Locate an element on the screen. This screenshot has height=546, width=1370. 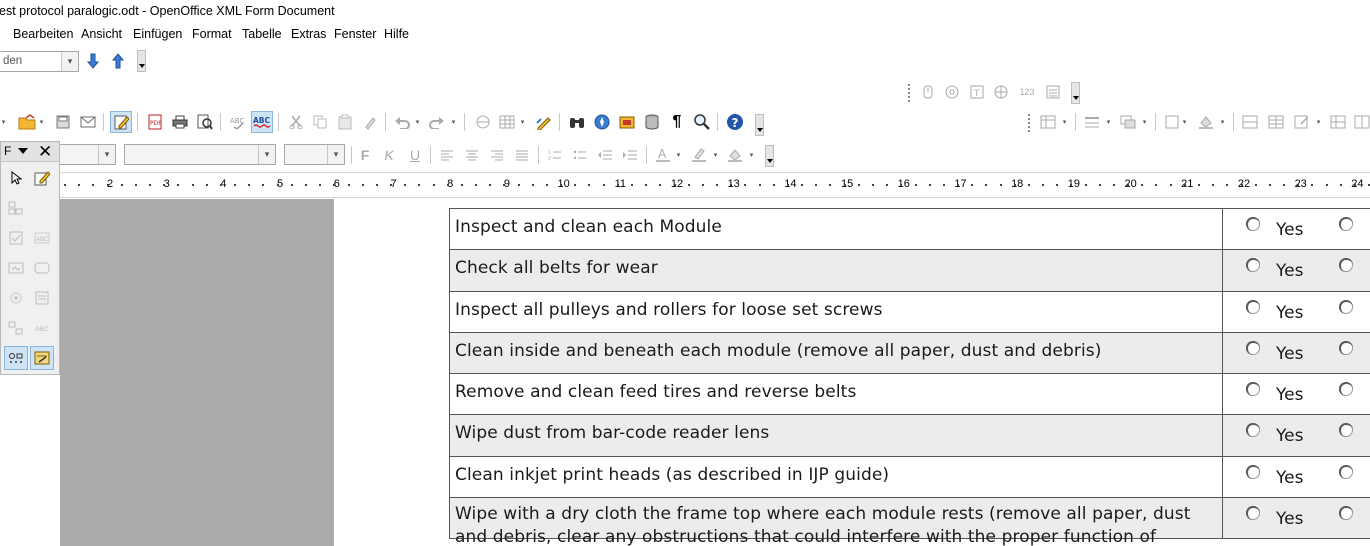
option-button-icon is located at coordinates (16, 298).